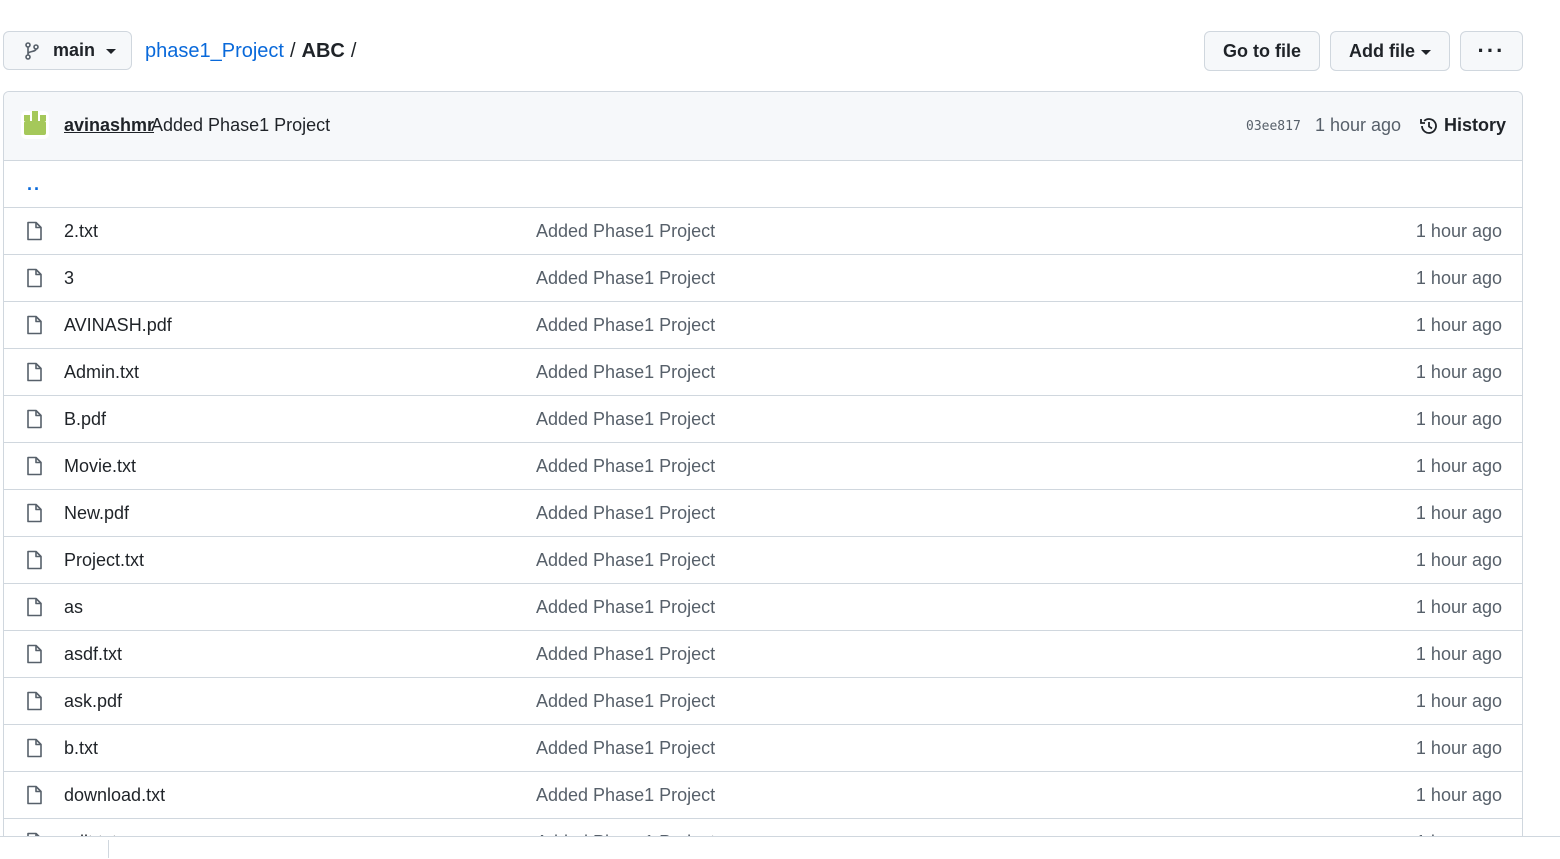 Image resolution: width=1560 pixels, height=859 pixels. Describe the element at coordinates (96, 513) in the screenshot. I see `file-name-link: New.pdf` at that location.